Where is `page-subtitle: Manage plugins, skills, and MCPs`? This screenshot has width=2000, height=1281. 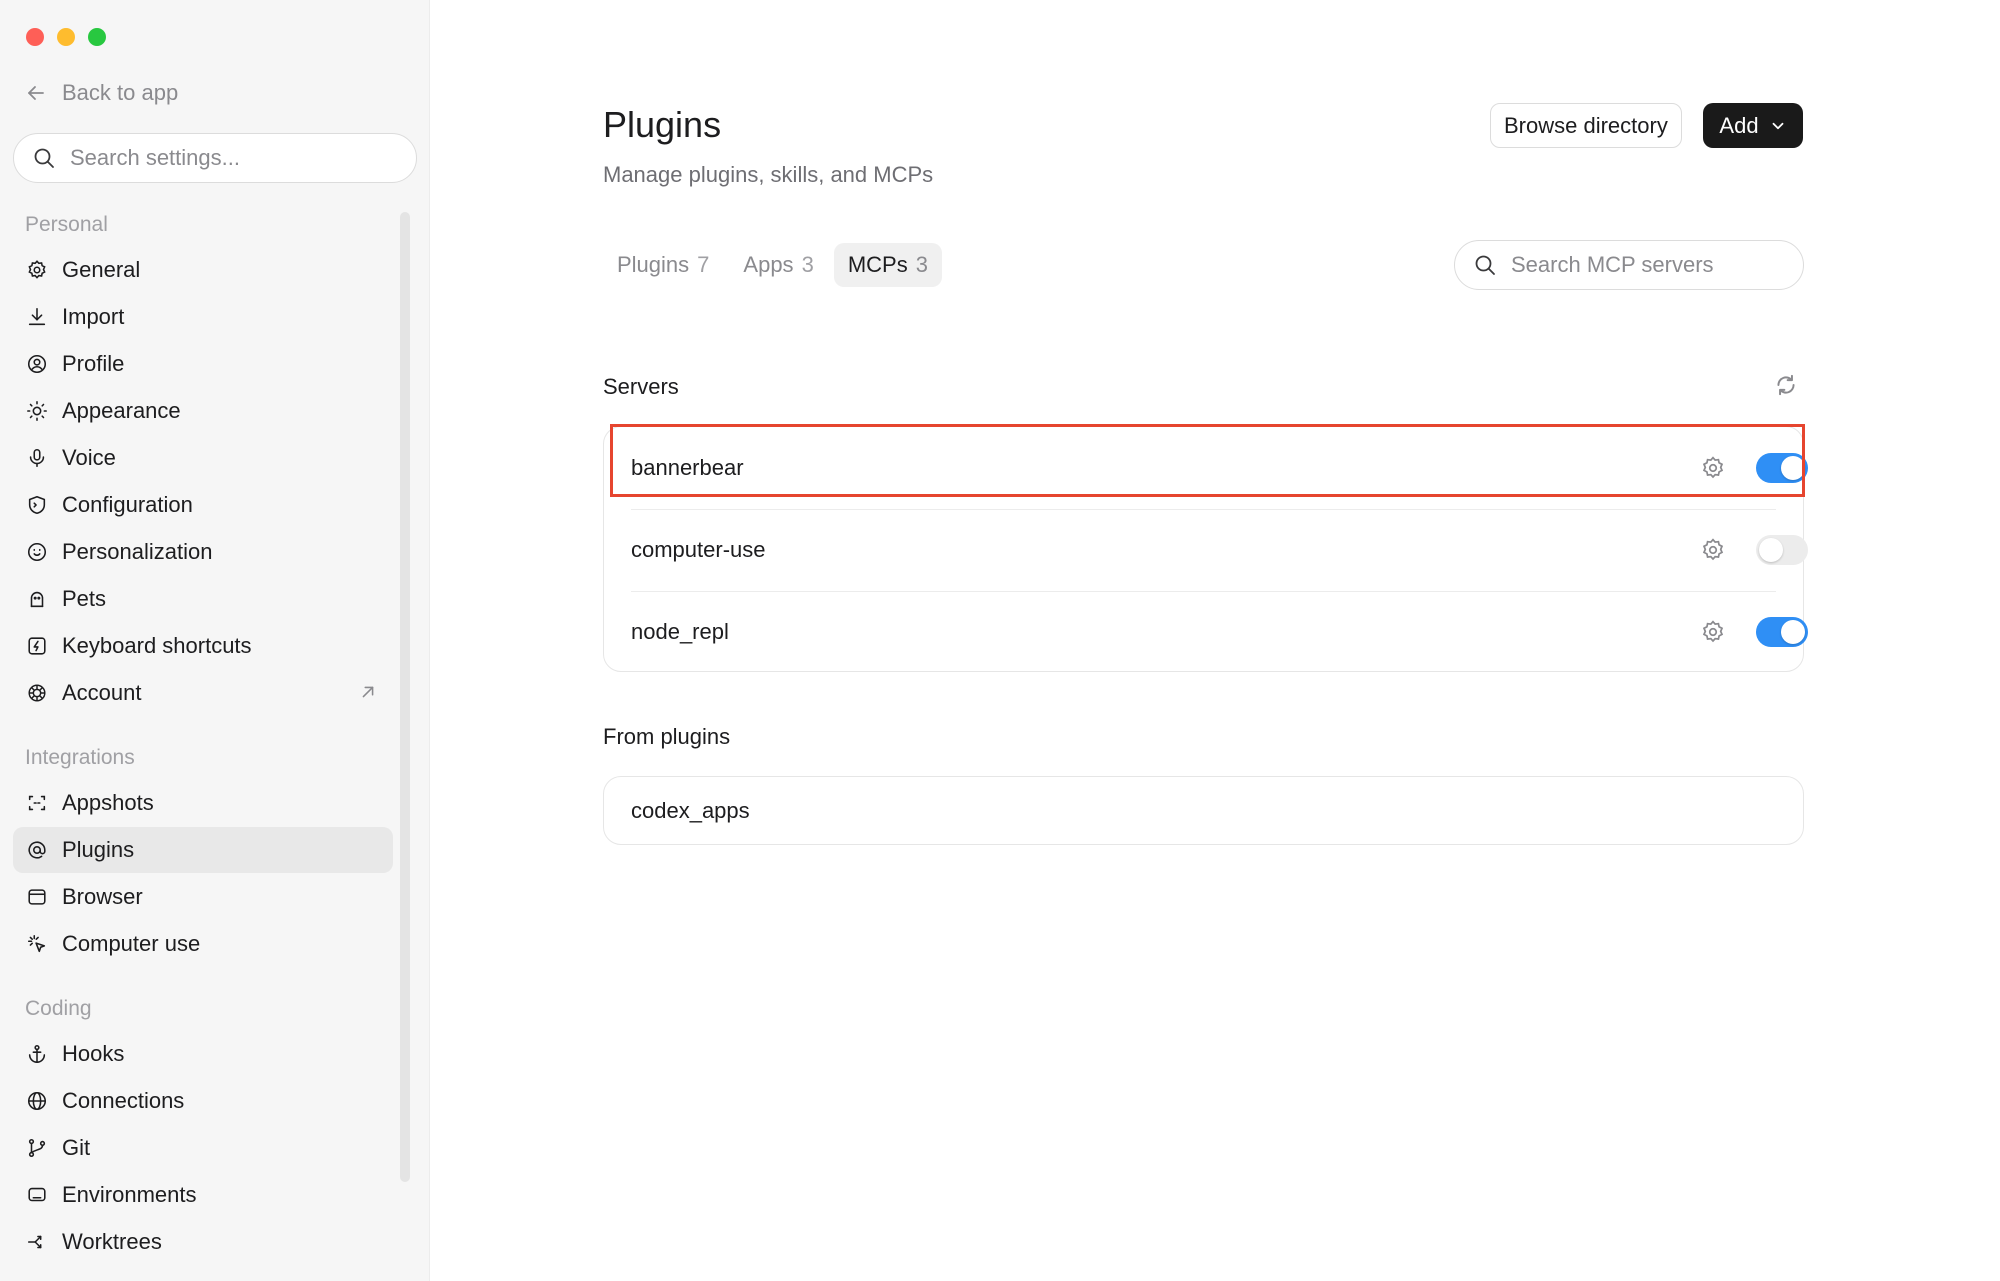
page-subtitle: Manage plugins, skills, and MCPs is located at coordinates (768, 174).